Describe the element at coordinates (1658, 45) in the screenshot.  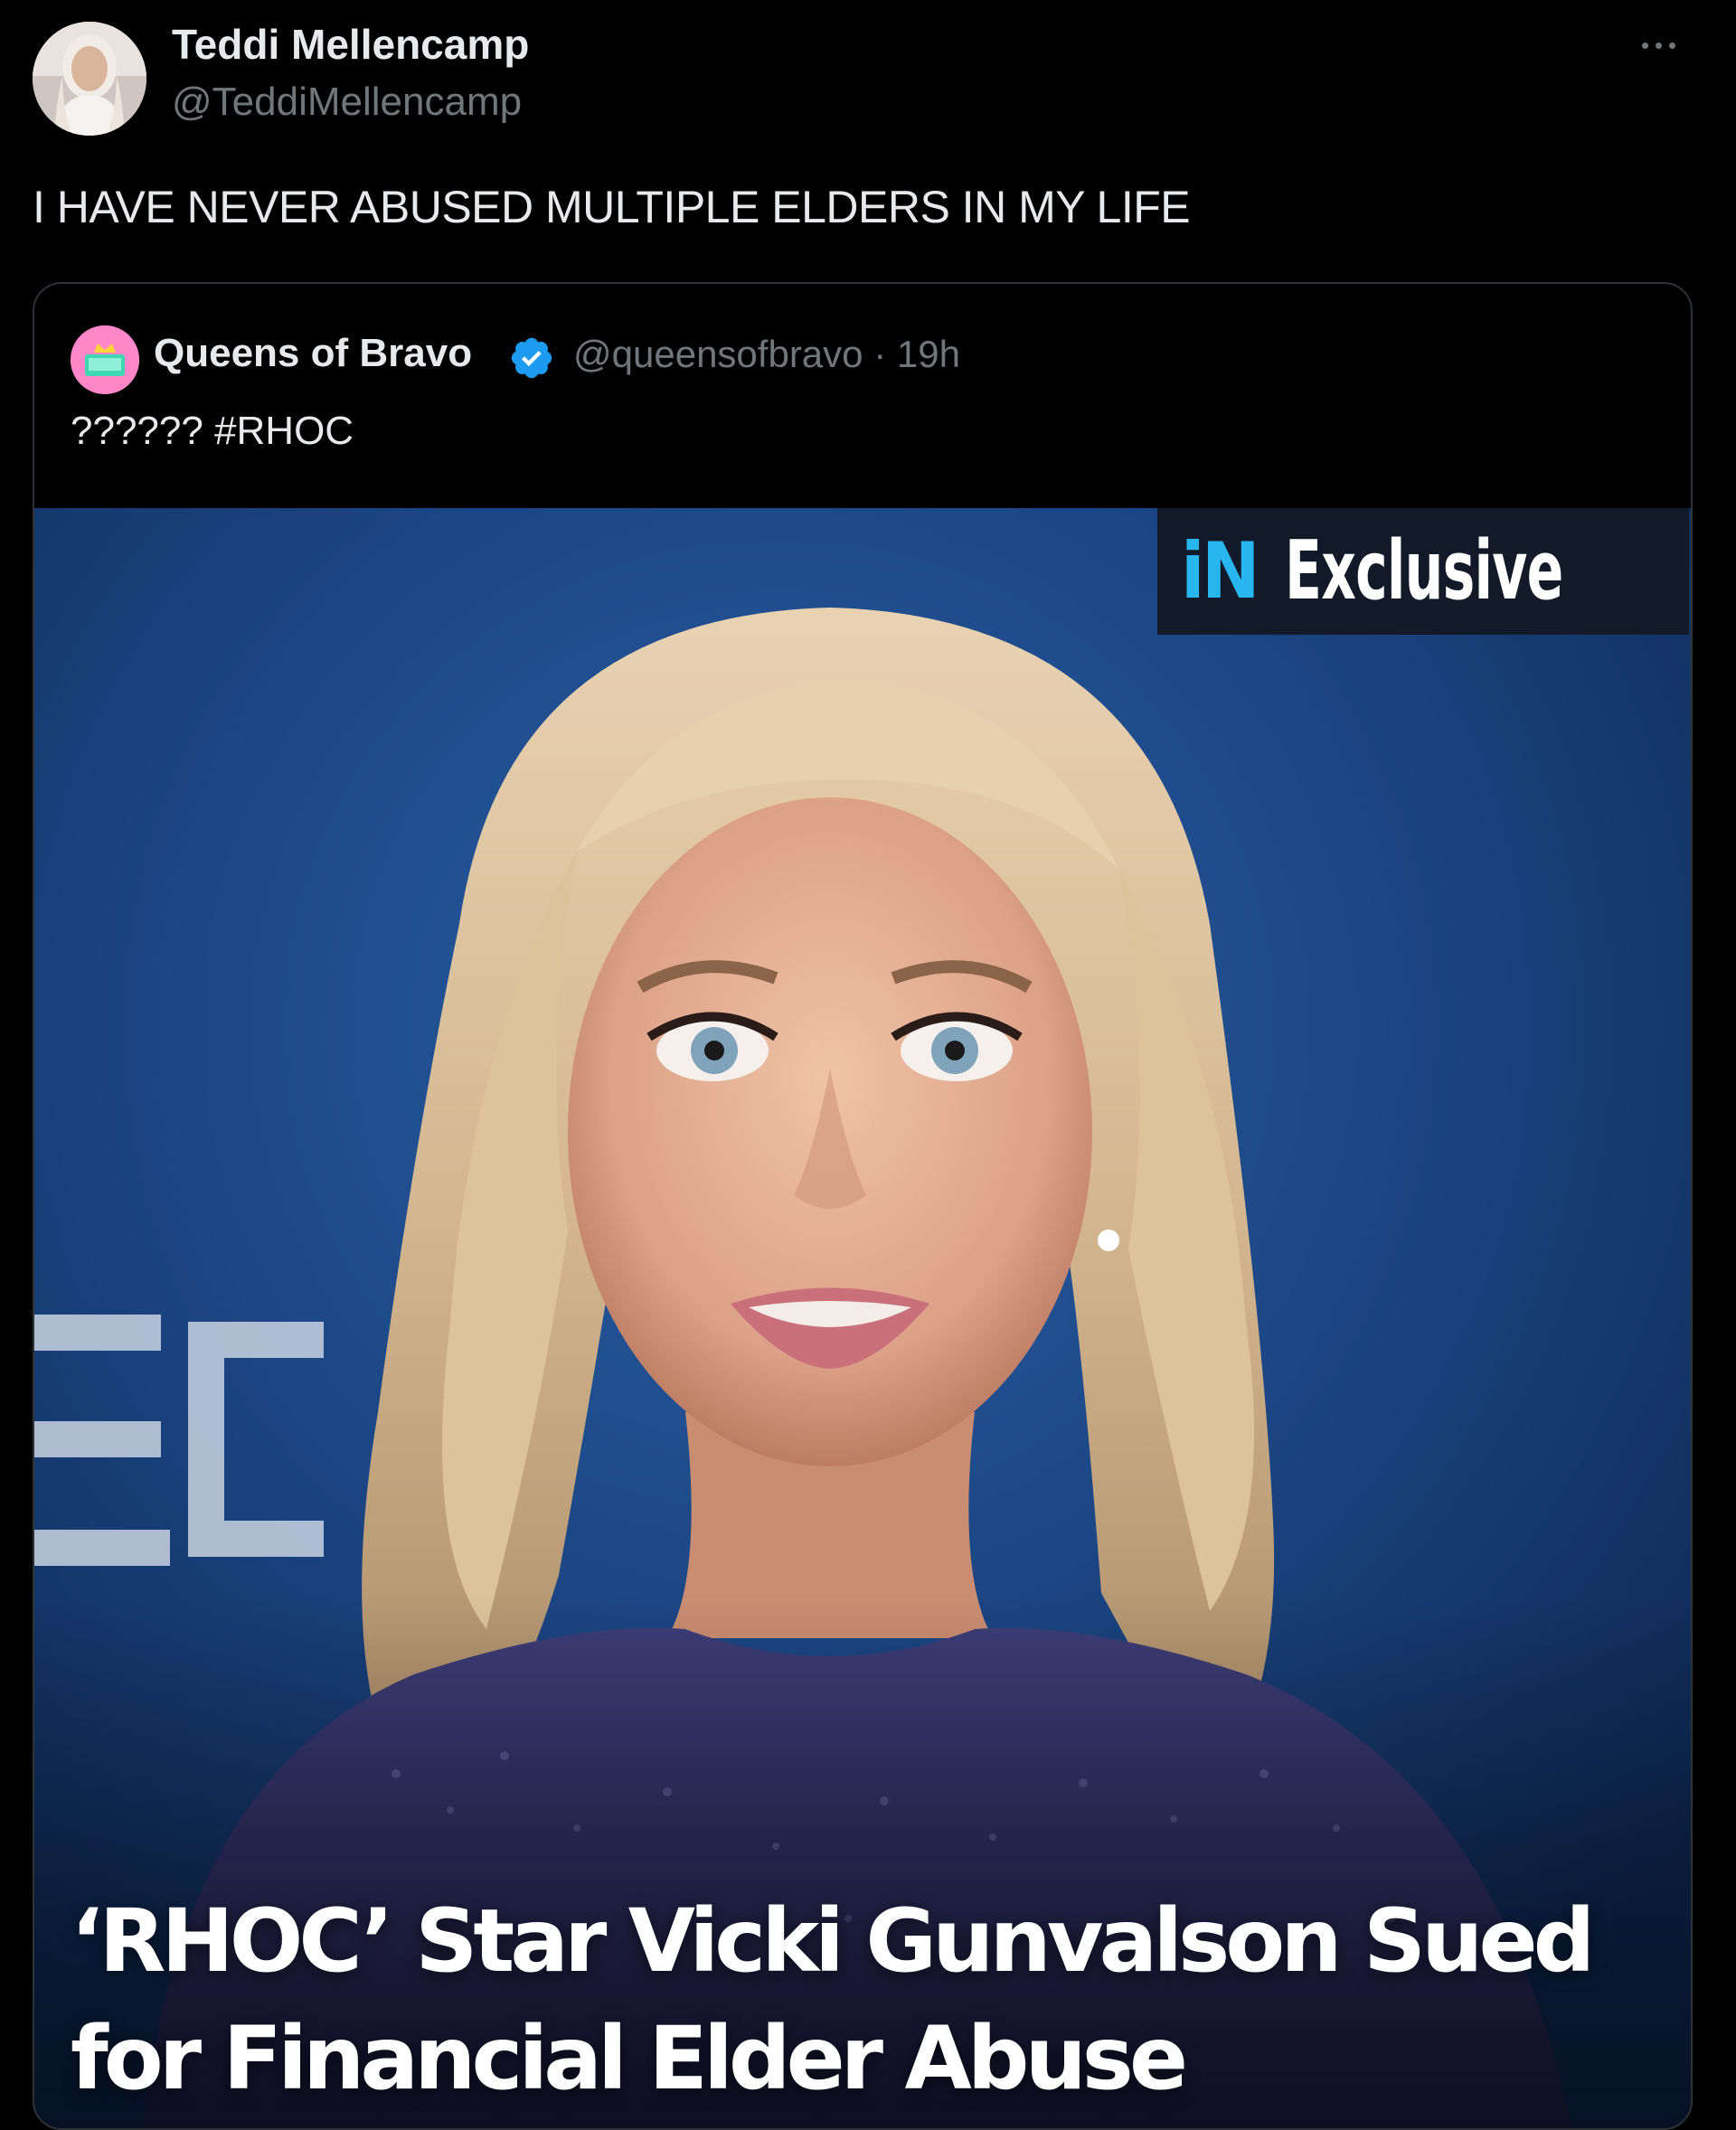
I see `more-horizontal-icon` at that location.